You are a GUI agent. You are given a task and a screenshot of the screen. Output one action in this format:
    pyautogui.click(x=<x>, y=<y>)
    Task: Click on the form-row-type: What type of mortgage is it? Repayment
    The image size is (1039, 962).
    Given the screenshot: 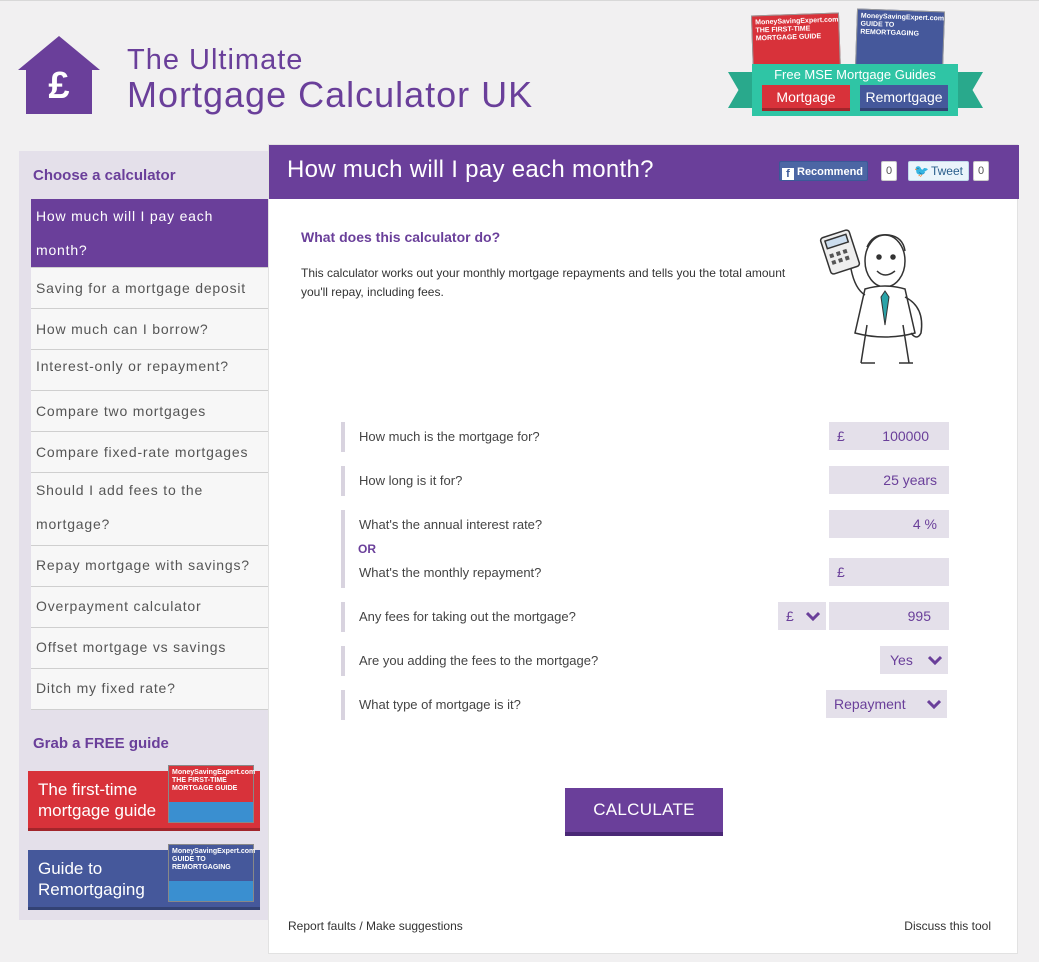 What is the action you would take?
    pyautogui.click(x=646, y=705)
    